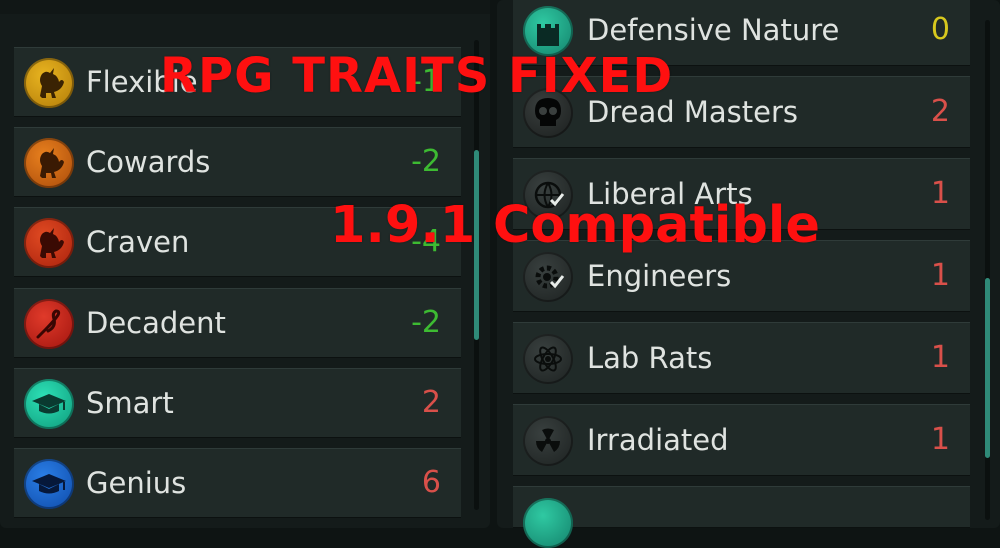 The height and width of the screenshot is (548, 1000). I want to click on trait-label: Smart, so click(130, 403).